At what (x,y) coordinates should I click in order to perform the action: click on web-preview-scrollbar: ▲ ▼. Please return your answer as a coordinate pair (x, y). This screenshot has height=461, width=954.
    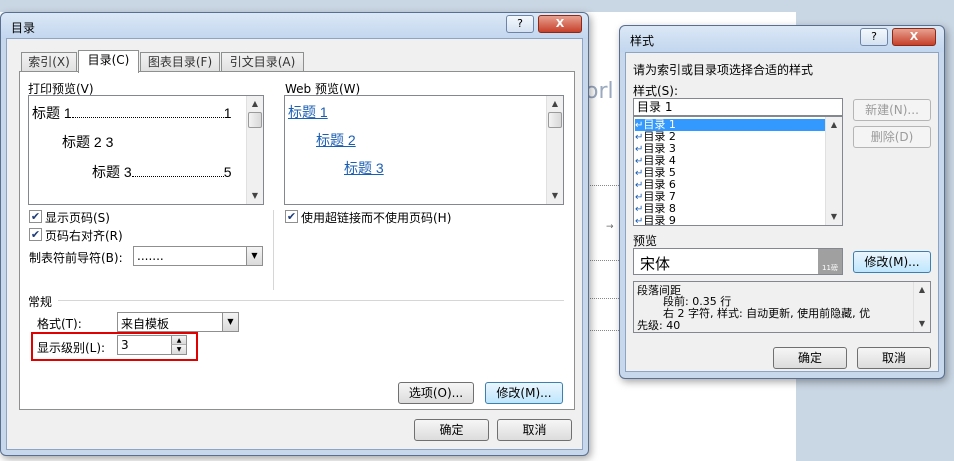
    Looking at the image, I should click on (554, 150).